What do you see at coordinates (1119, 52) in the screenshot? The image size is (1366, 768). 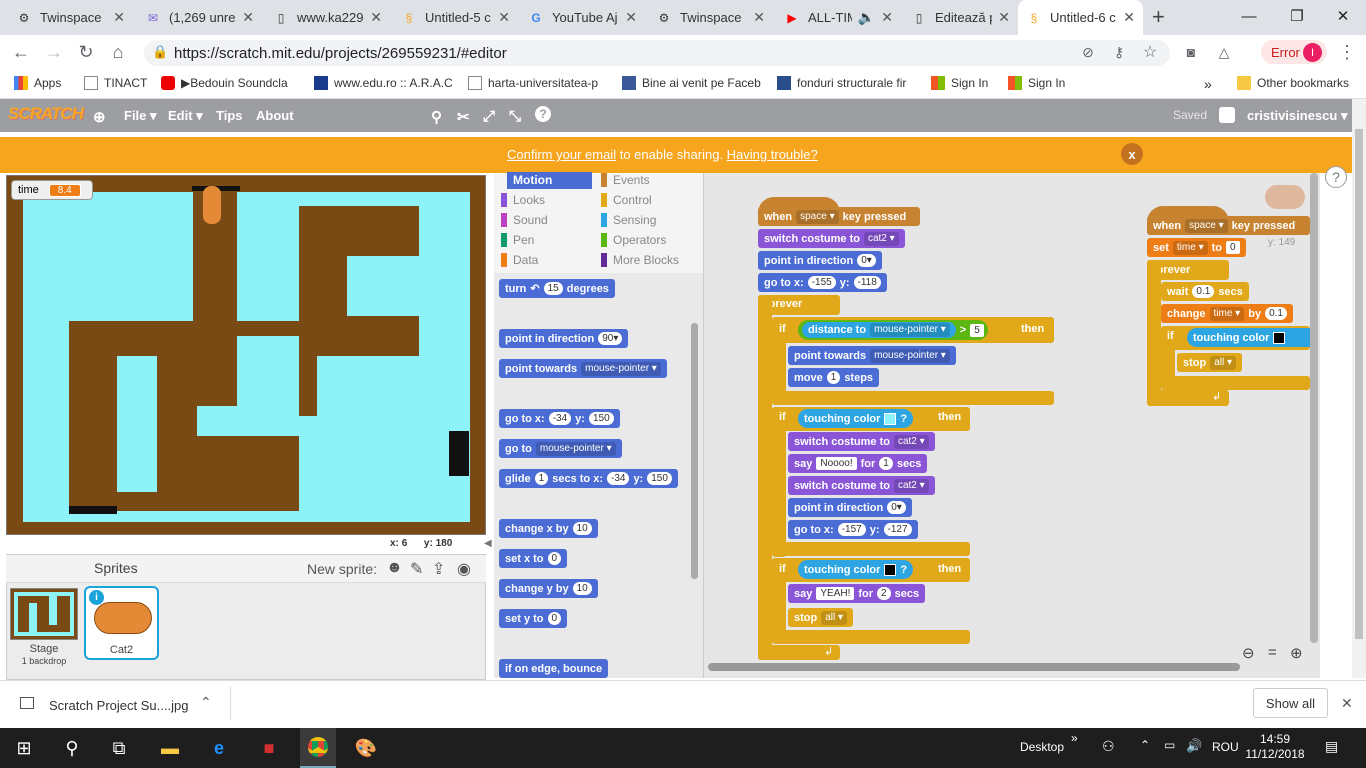 I see `key-icon: ⚷` at bounding box center [1119, 52].